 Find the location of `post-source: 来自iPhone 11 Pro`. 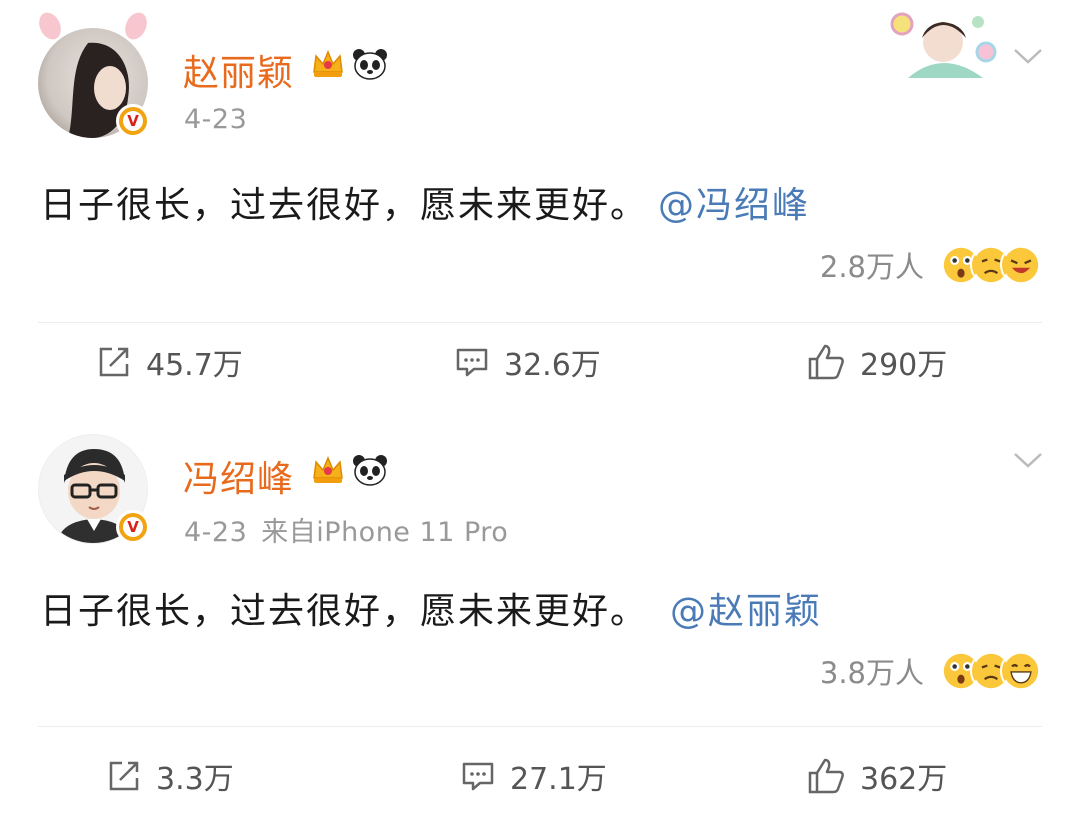

post-source: 来自iPhone 11 Pro is located at coordinates (385, 532).